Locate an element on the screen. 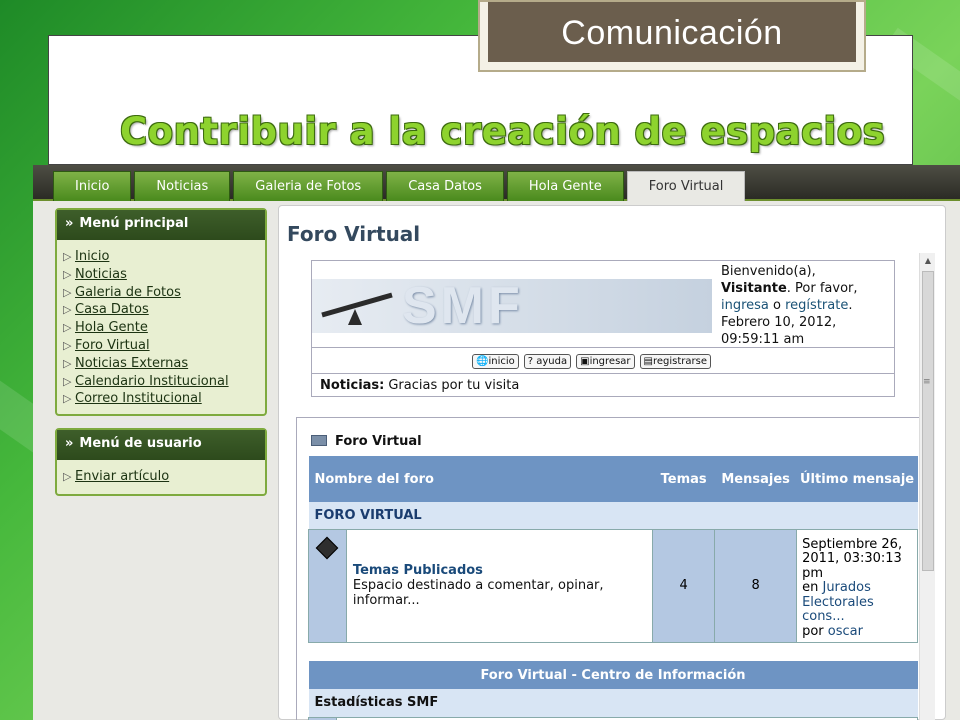 The image size is (960, 720). home-button: 🌐inicio is located at coordinates (495, 361).